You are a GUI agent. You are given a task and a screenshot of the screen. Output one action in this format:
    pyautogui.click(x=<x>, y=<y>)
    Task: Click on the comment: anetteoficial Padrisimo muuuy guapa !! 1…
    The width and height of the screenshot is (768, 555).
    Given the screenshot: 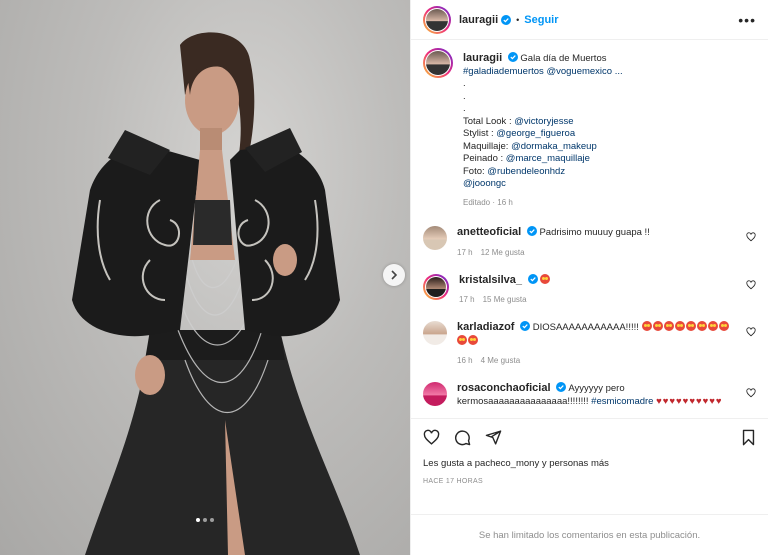 What is the action you would take?
    pyautogui.click(x=589, y=241)
    